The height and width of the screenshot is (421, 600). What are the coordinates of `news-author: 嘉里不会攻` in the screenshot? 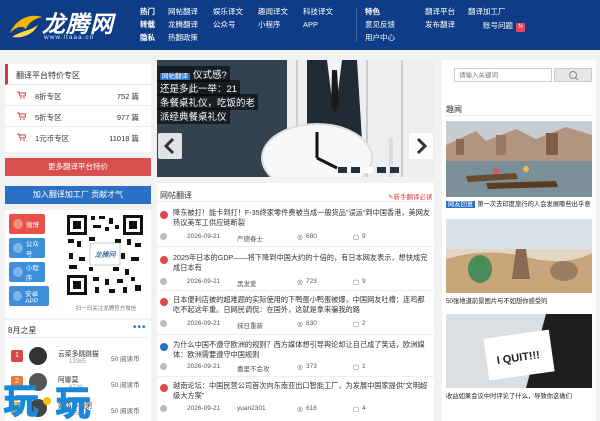 It's located at (253, 368).